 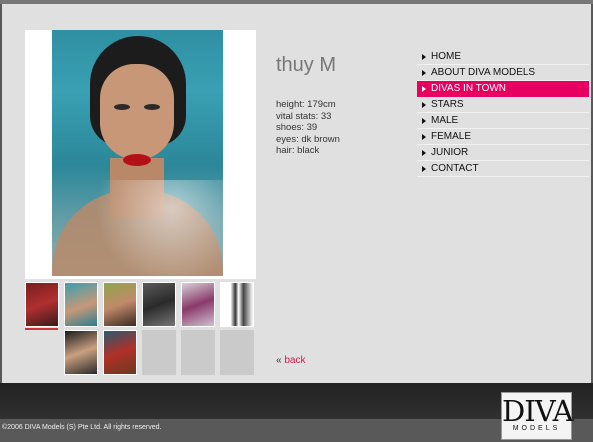 I want to click on nav-item-about-diva-models: ABOUT DIVA MODELS, so click(x=503, y=73).